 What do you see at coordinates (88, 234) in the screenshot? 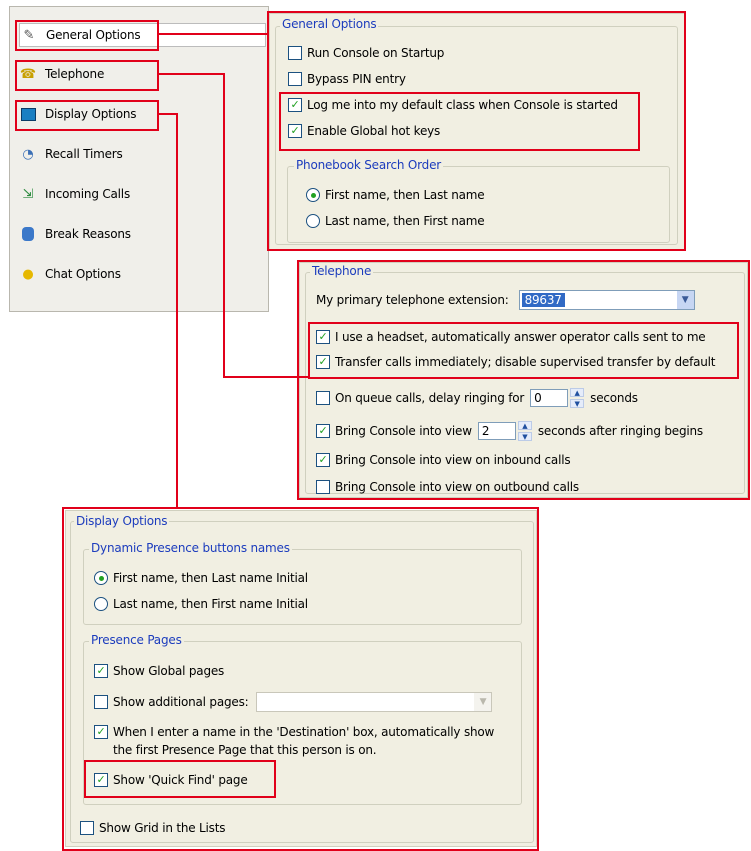
I see `nav-item-label: Break Reasons` at bounding box center [88, 234].